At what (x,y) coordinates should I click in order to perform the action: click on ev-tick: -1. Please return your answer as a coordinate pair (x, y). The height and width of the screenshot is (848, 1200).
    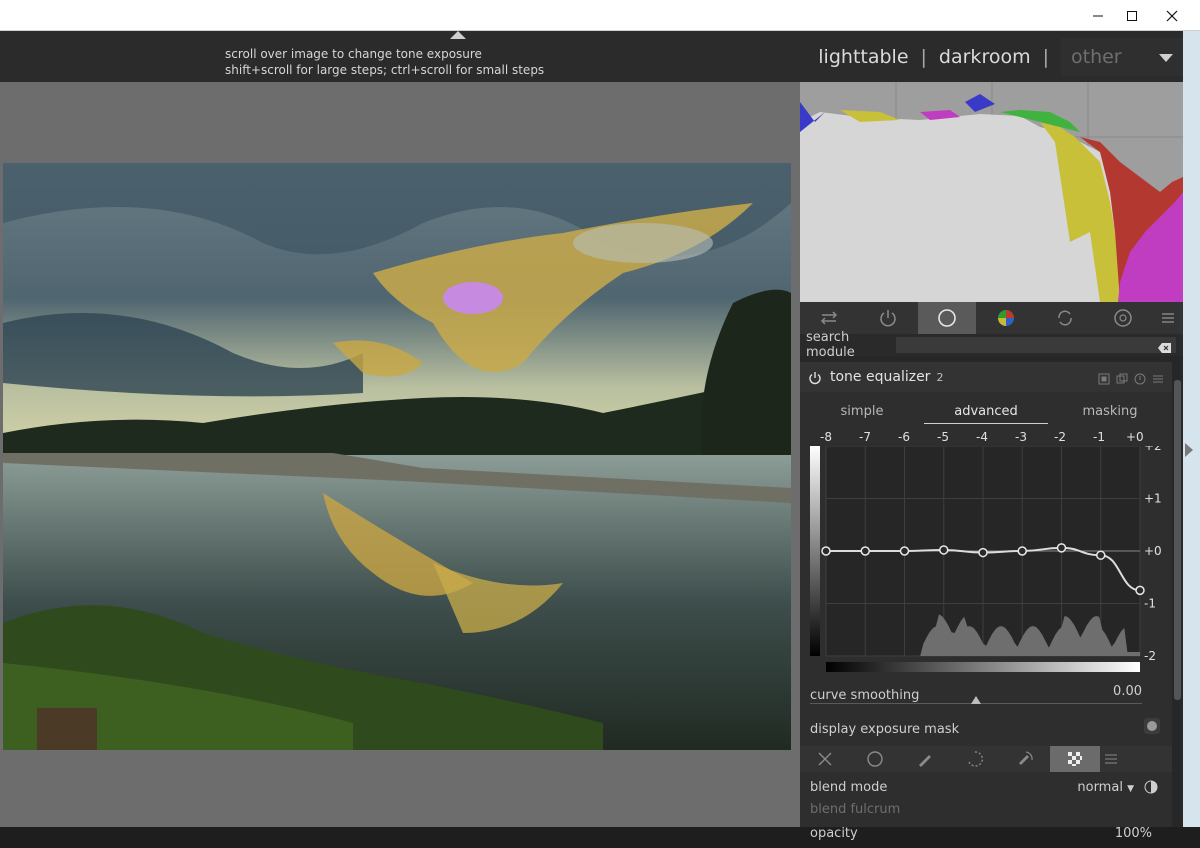
    Looking at the image, I should click on (1099, 437).